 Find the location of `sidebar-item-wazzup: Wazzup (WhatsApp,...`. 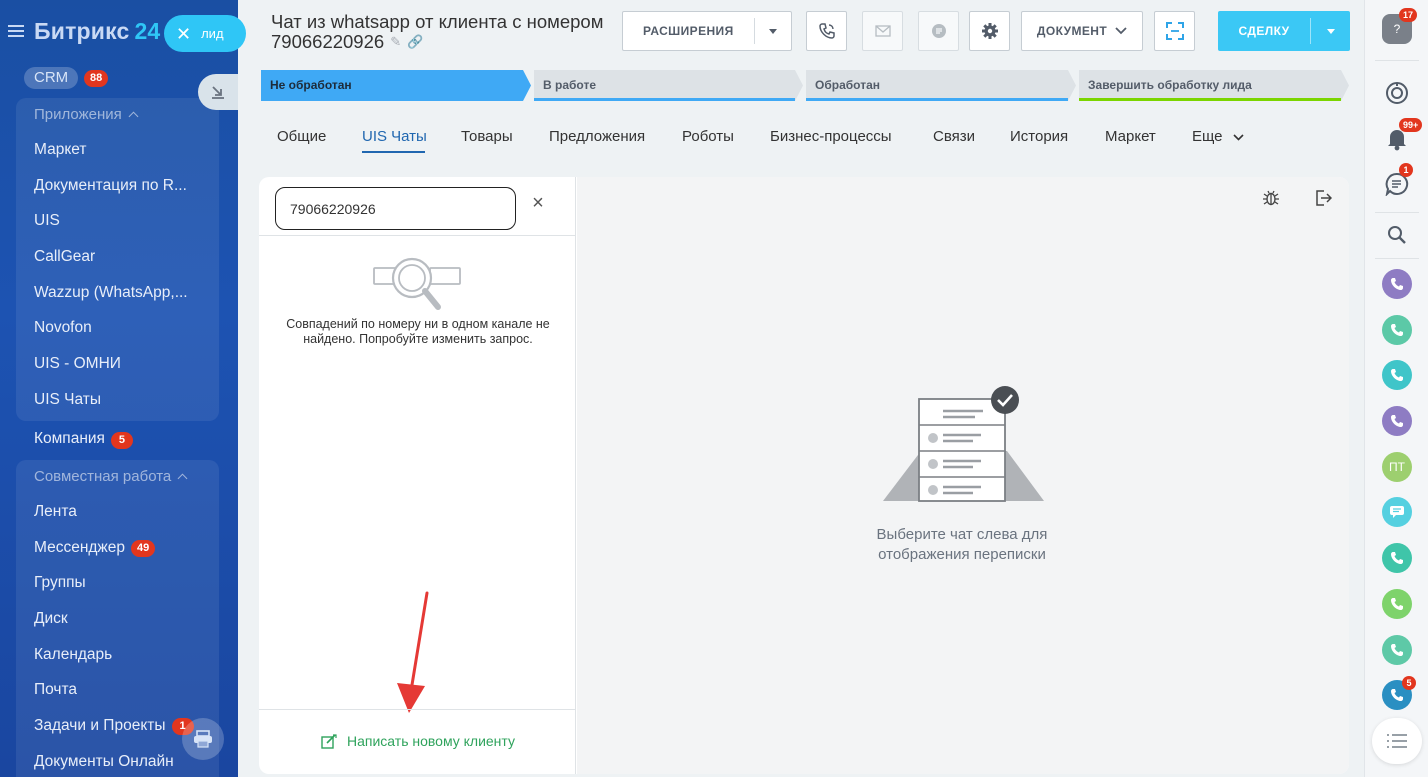

sidebar-item-wazzup: Wazzup (WhatsApp,... is located at coordinates (117, 293).